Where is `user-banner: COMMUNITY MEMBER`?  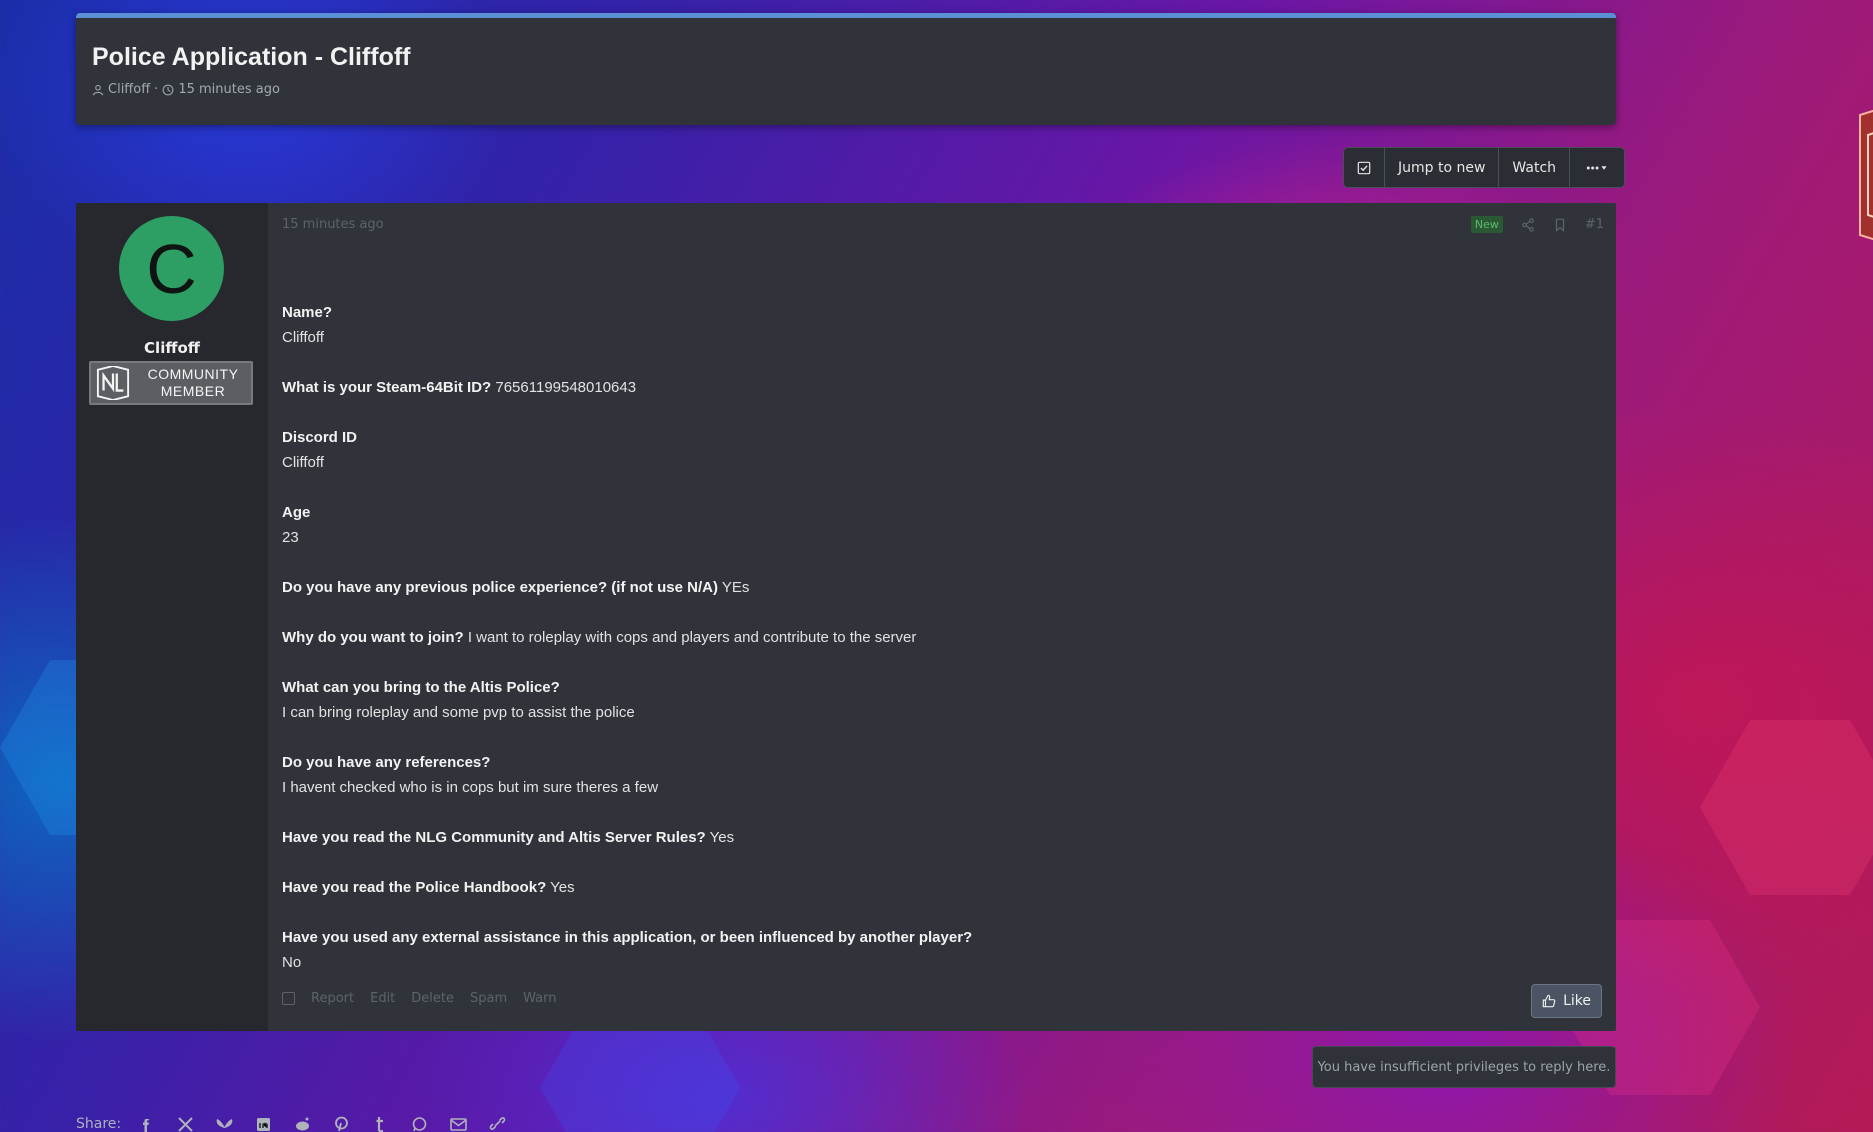 user-banner: COMMUNITY MEMBER is located at coordinates (171, 383).